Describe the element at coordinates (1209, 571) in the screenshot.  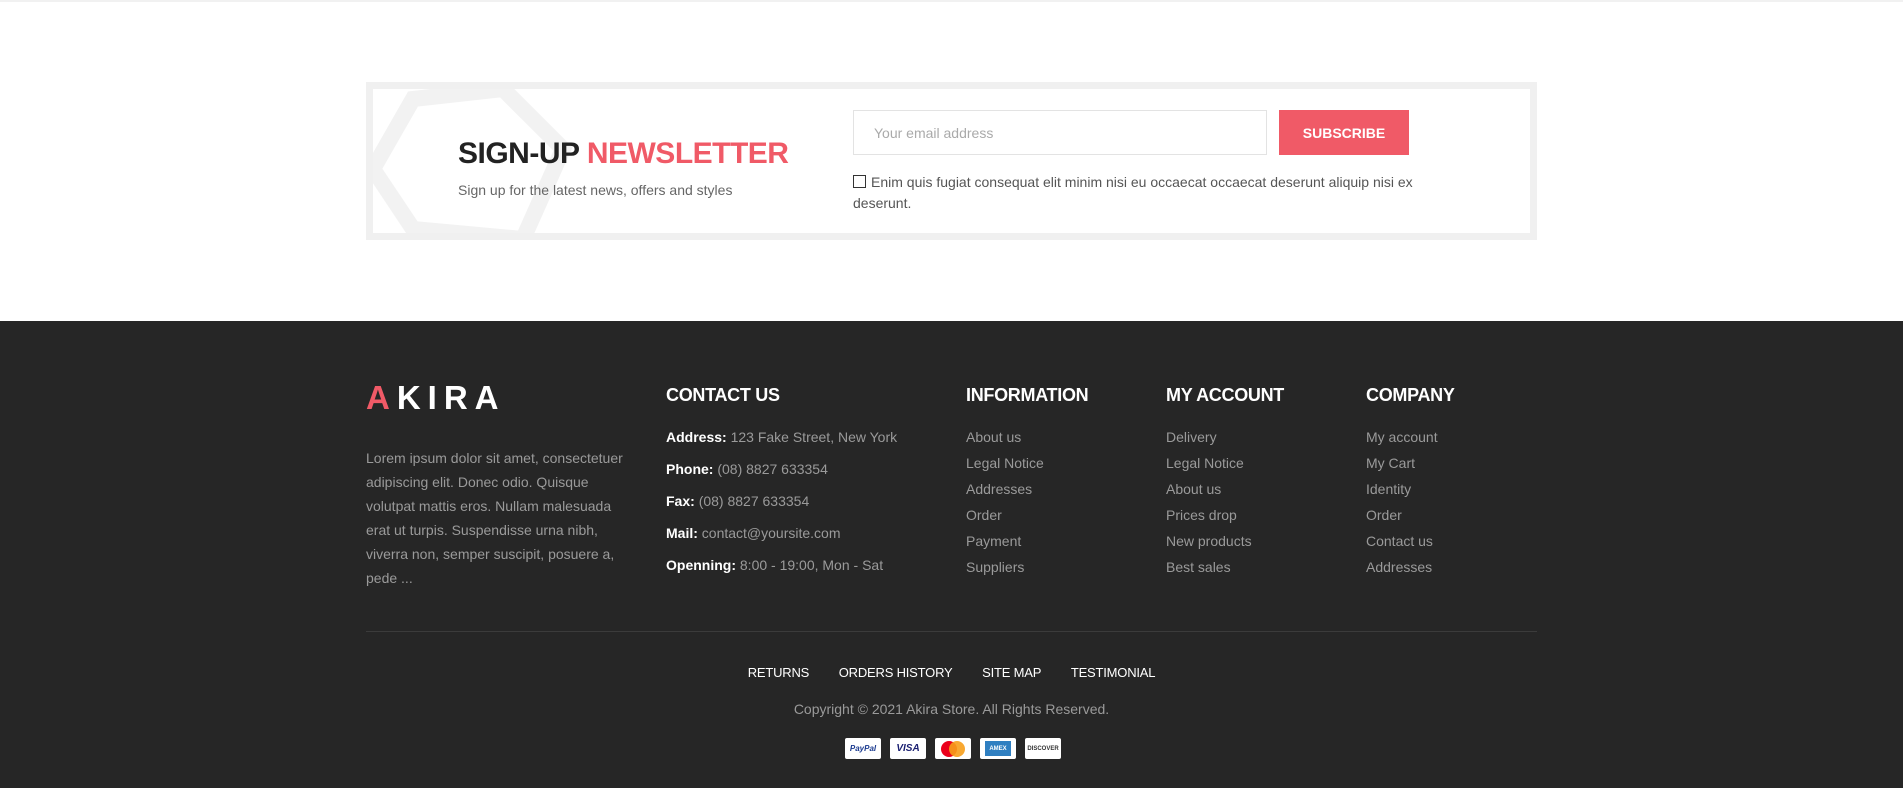
I see `footer-link: Best sales` at that location.